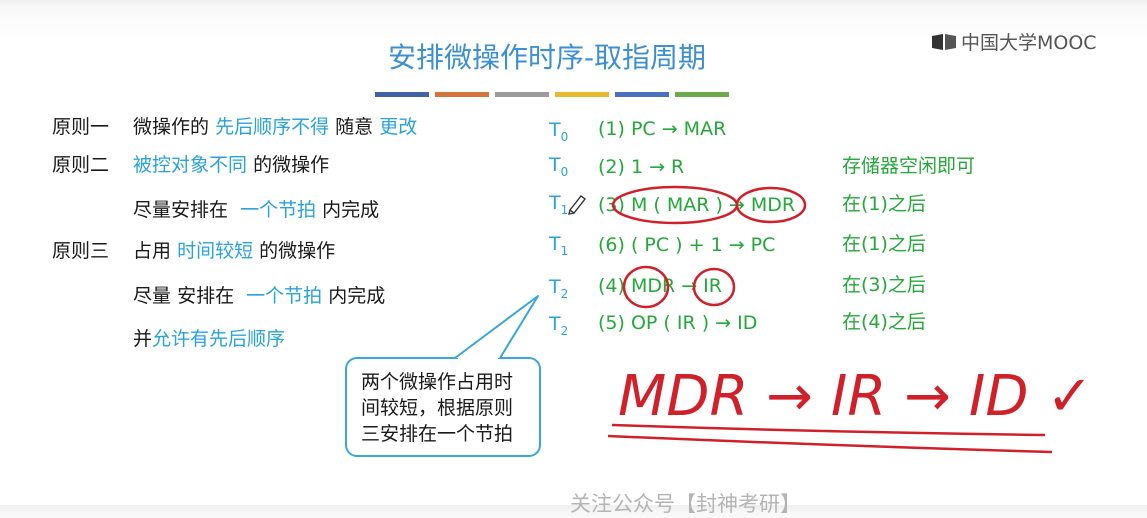 This screenshot has height=518, width=1147. I want to click on micro-op: (1) PC → MAR, so click(662, 129).